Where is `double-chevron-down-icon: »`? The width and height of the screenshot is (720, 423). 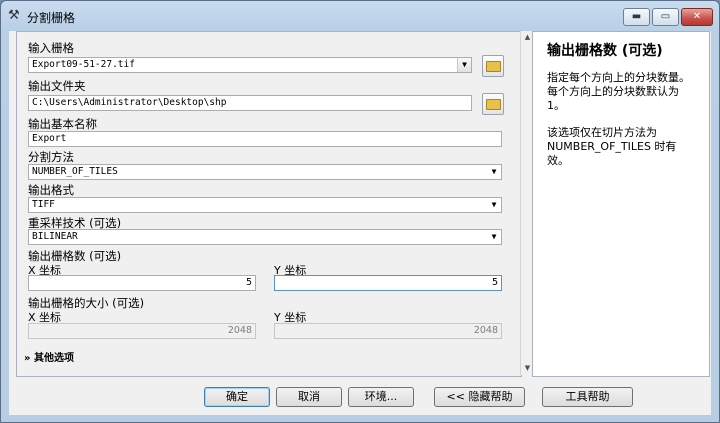
double-chevron-down-icon: » is located at coordinates (27, 358).